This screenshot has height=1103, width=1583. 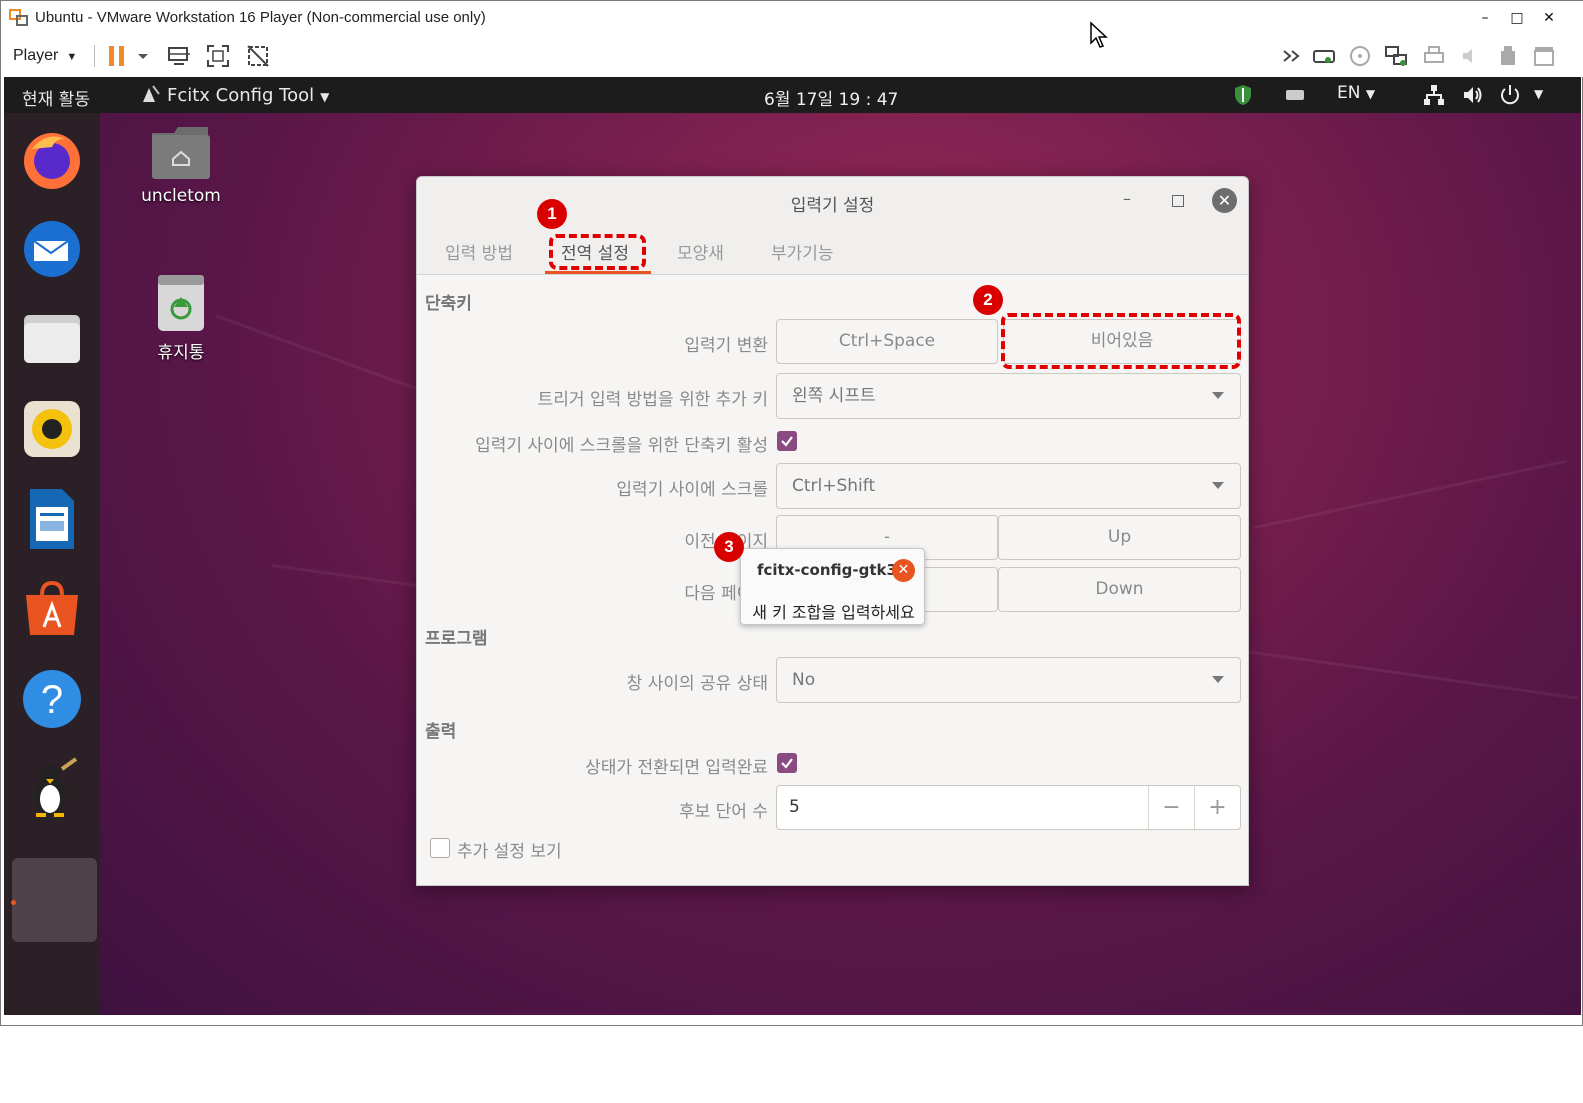 I want to click on share-state-label: 창 사이의 공유 상태, so click(x=697, y=684).